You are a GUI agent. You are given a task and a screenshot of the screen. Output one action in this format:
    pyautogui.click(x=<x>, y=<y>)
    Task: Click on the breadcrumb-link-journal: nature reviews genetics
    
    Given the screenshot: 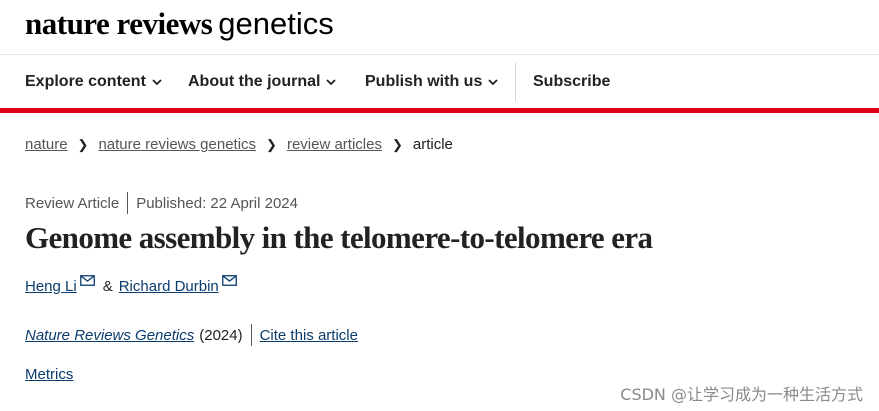 What is the action you would take?
    pyautogui.click(x=177, y=144)
    